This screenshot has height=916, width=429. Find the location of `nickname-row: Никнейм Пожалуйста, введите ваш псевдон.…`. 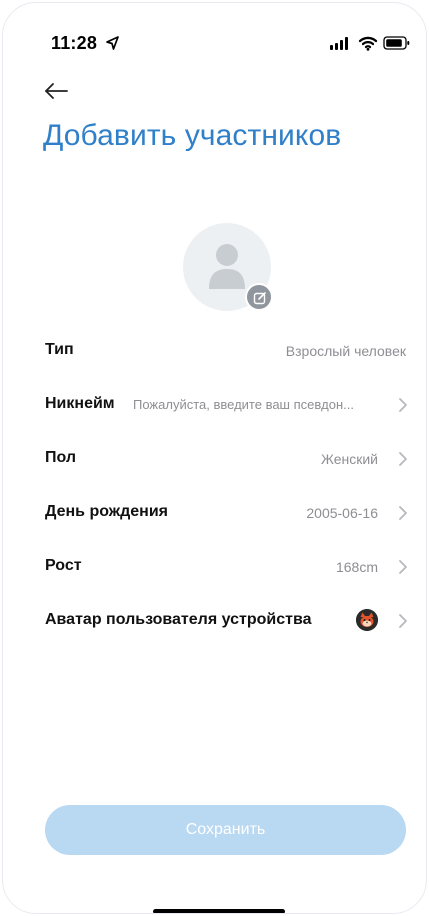

nickname-row: Никнейм Пожалуйста, введите ваш псевдон.… is located at coordinates (214, 404).